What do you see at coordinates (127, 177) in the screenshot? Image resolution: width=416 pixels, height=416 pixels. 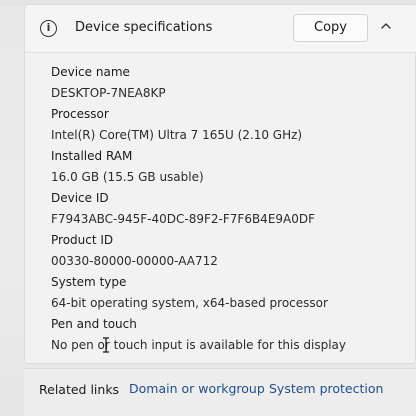 I see `spec-value-installed-ram: 16.0 GB (15.5 GB usable)` at bounding box center [127, 177].